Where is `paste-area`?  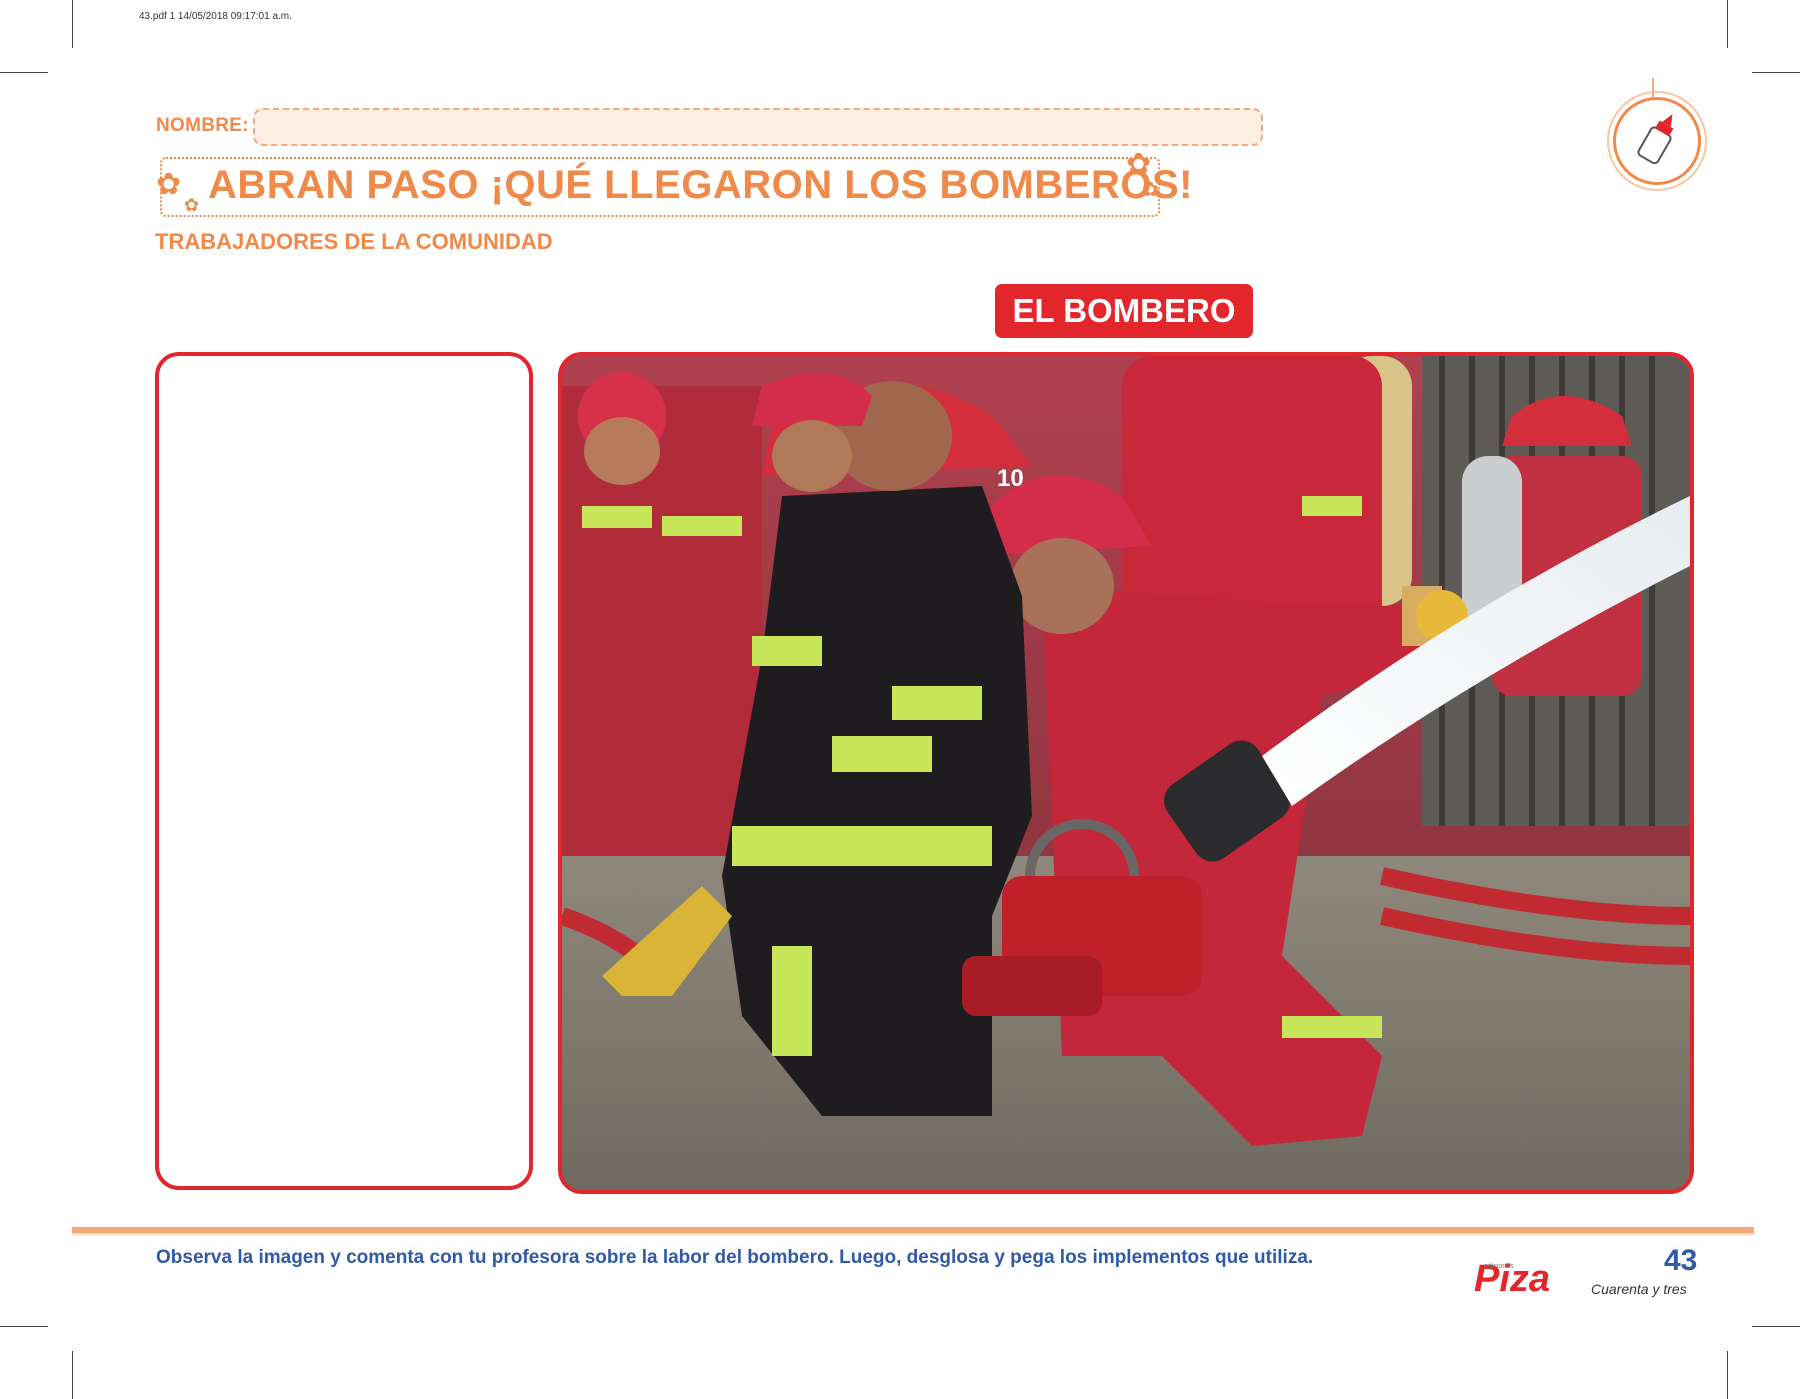 paste-area is located at coordinates (344, 771).